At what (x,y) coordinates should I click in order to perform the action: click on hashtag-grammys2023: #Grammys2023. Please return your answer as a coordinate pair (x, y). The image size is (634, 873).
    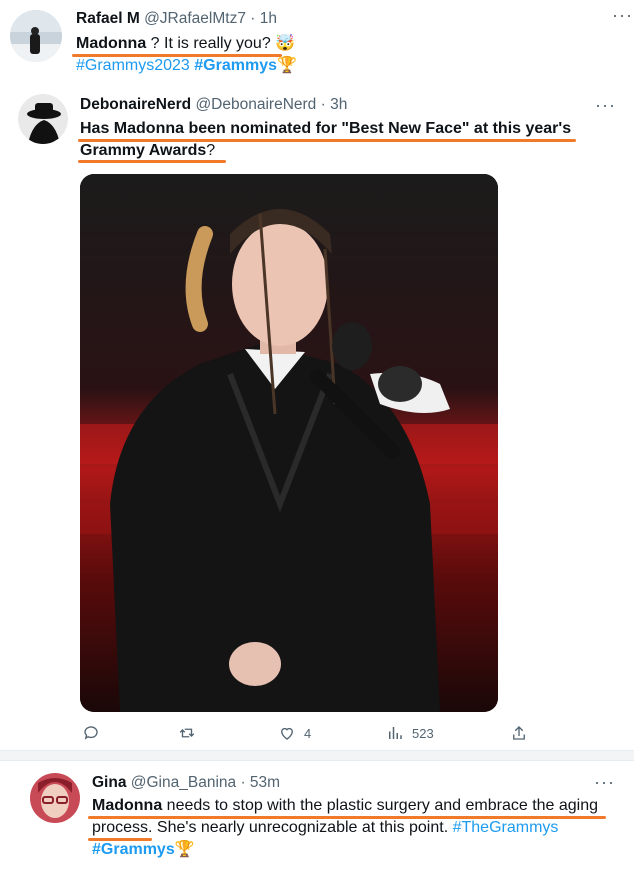
    Looking at the image, I should click on (133, 65).